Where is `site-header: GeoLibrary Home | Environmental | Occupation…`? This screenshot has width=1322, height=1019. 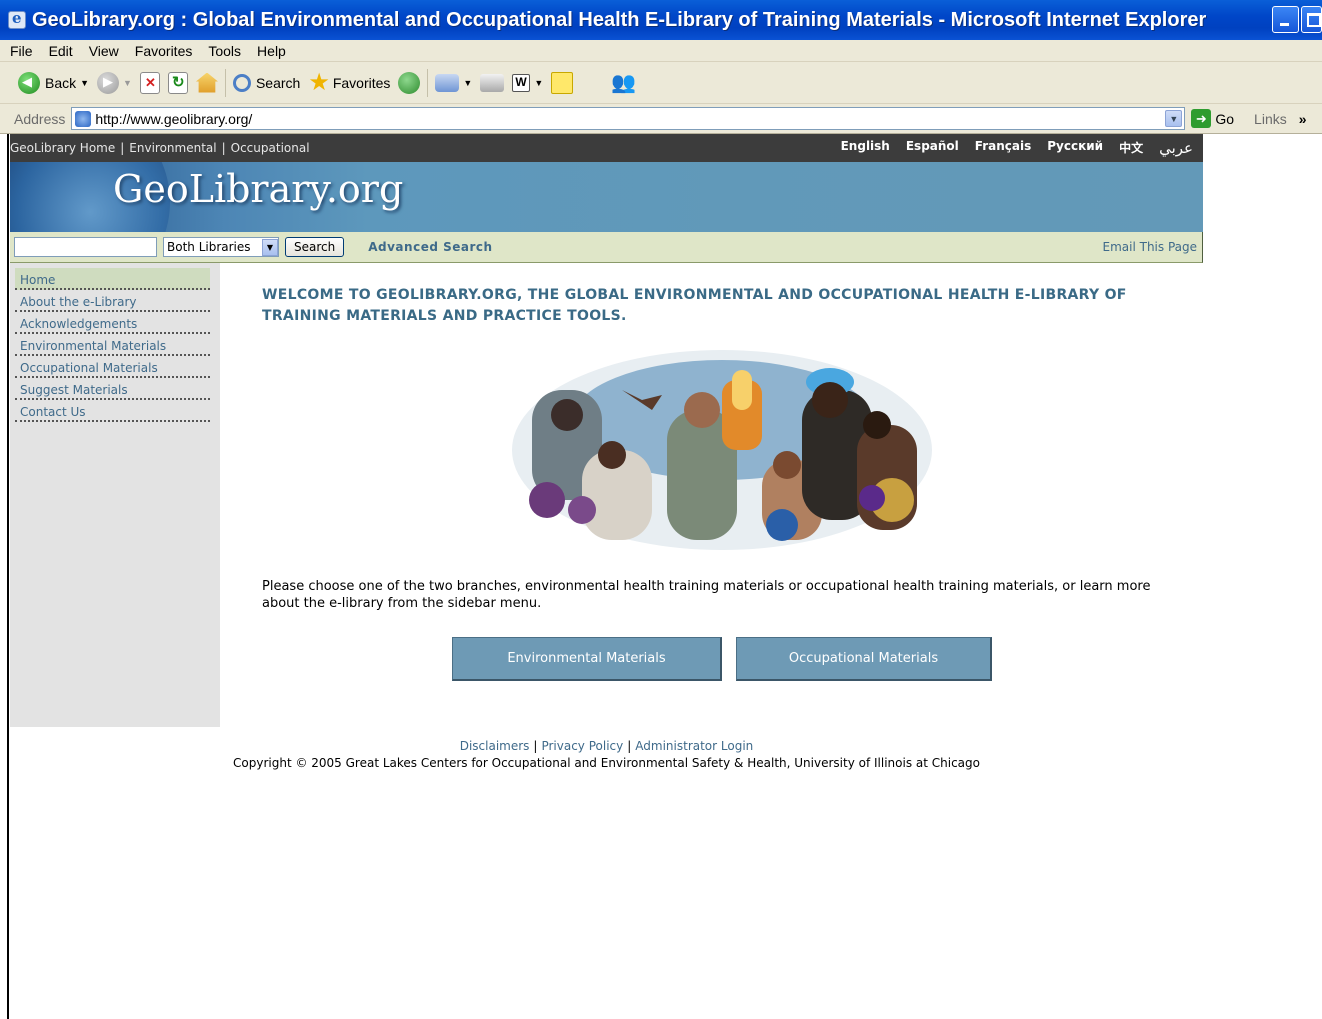
site-header: GeoLibrary Home | Environmental | Occupation… is located at coordinates (606, 198).